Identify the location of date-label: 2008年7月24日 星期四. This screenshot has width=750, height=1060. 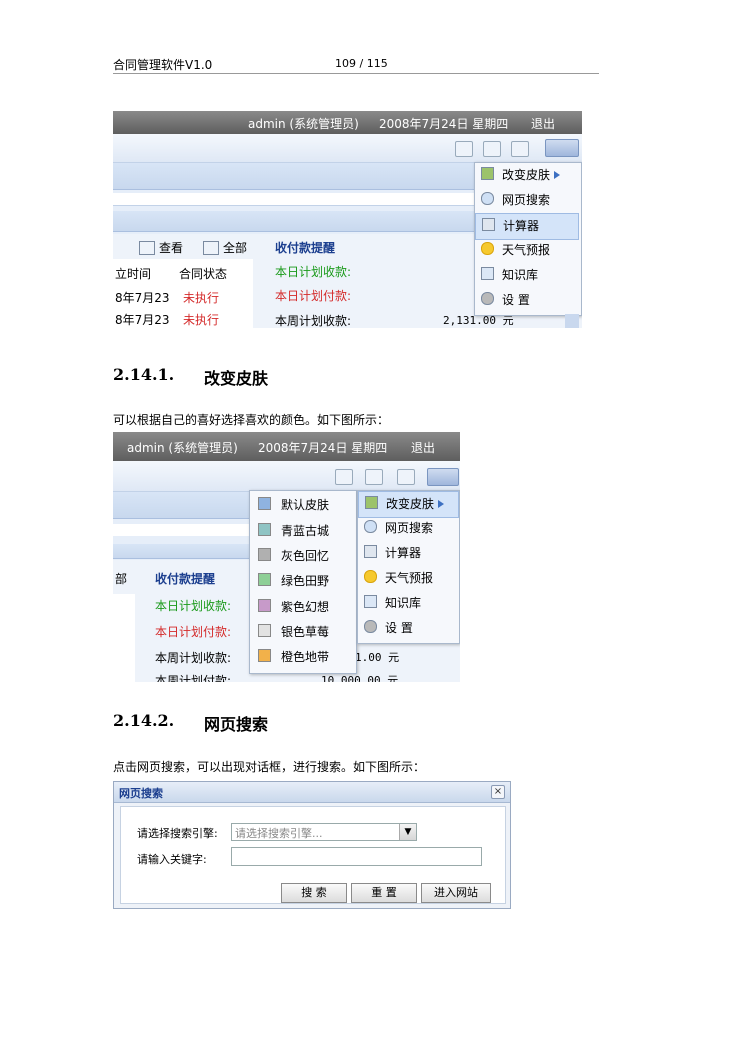
(444, 124).